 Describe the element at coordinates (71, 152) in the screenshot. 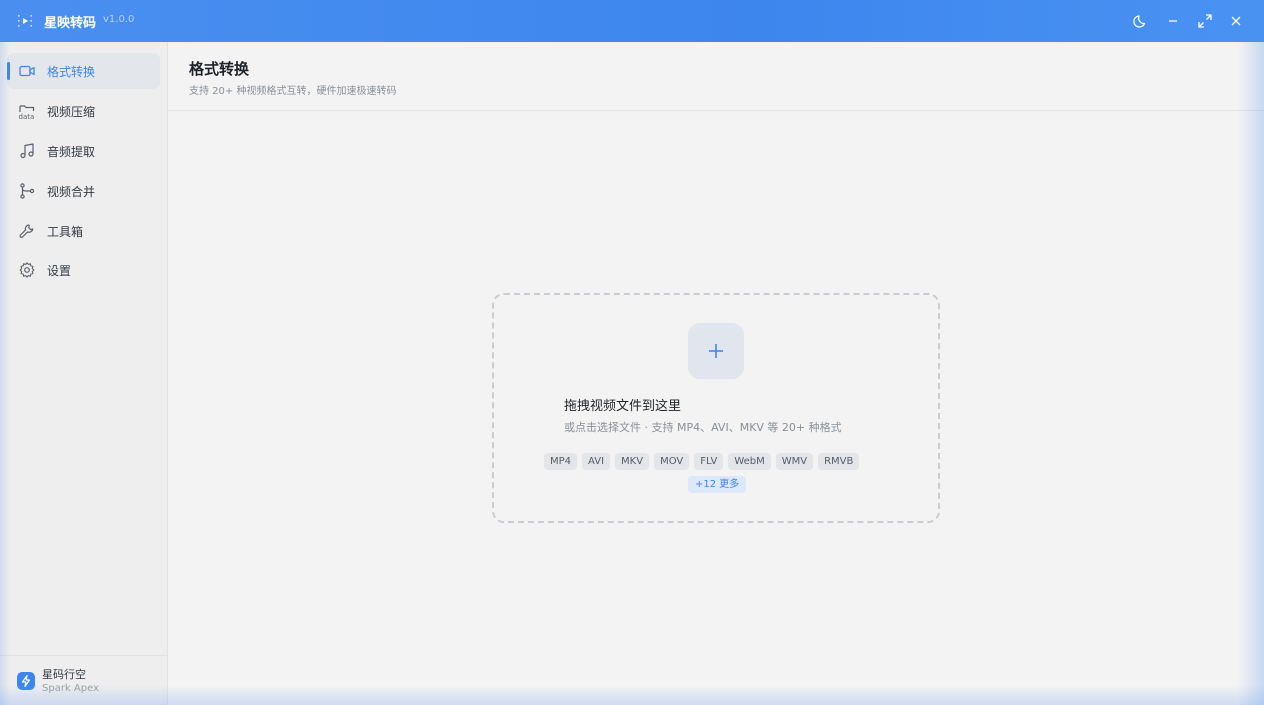

I see `sidebar-item-label: 音频提取` at that location.